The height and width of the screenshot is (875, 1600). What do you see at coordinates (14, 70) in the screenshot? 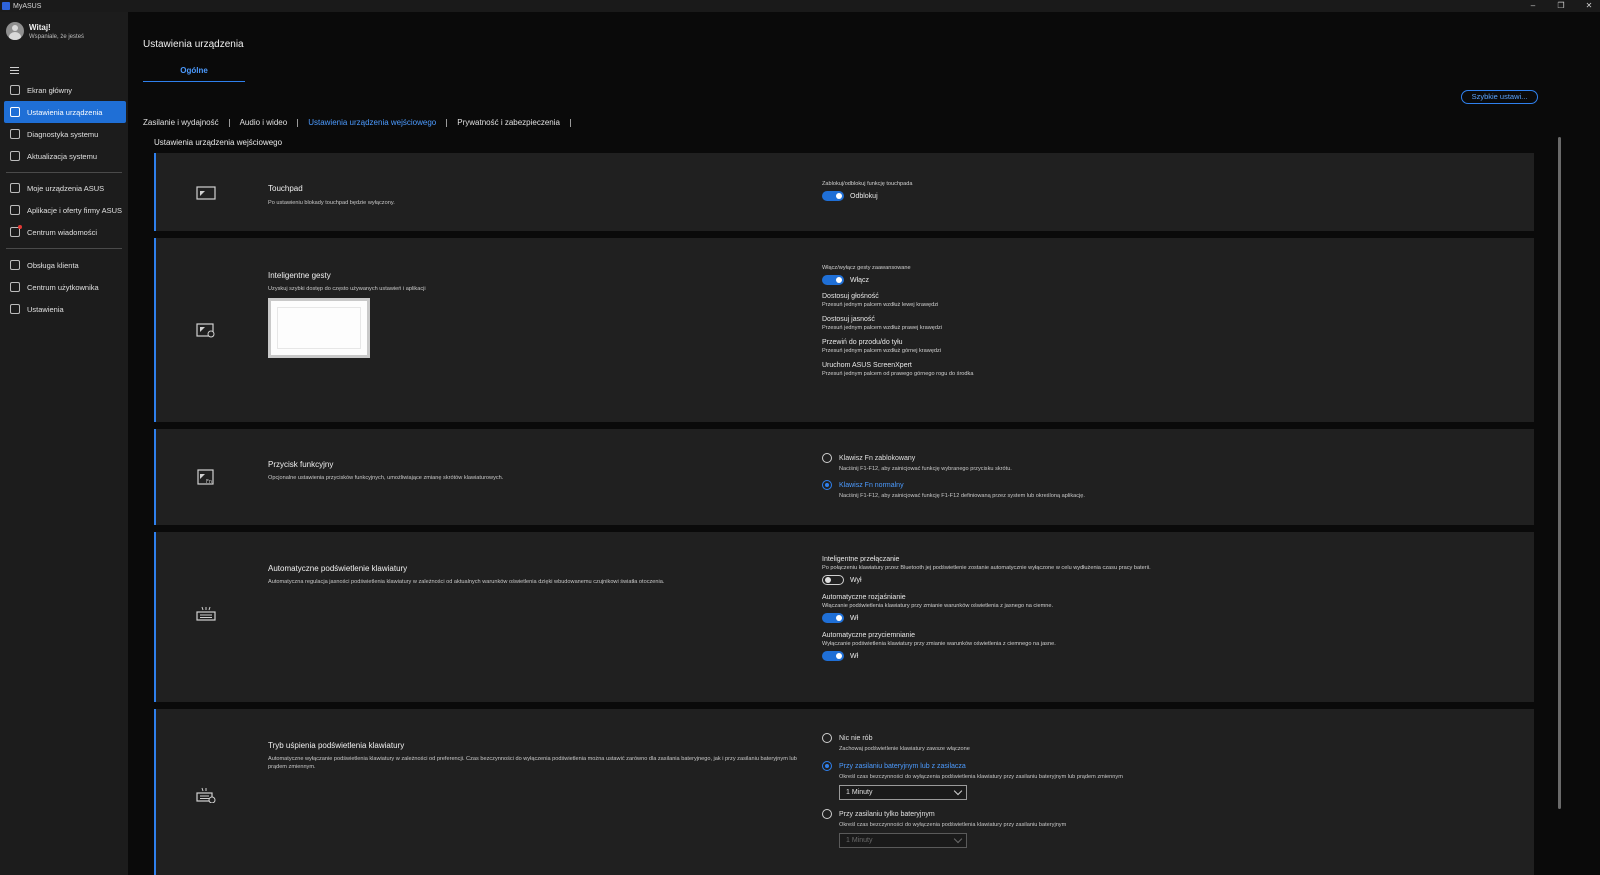
I see `hamburger-menu-icon` at bounding box center [14, 70].